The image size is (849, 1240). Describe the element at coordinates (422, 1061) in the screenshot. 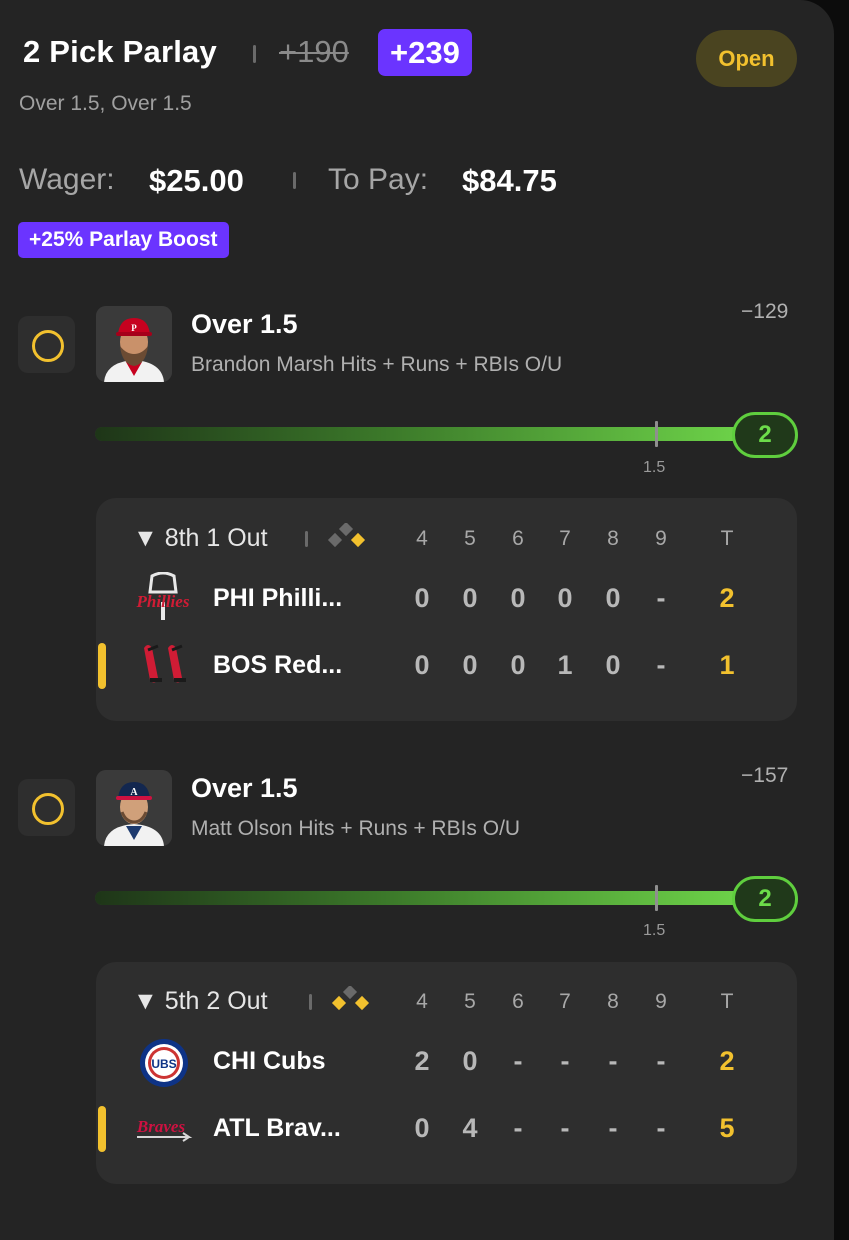

I see `game-2-team-1-score-4: 2` at that location.